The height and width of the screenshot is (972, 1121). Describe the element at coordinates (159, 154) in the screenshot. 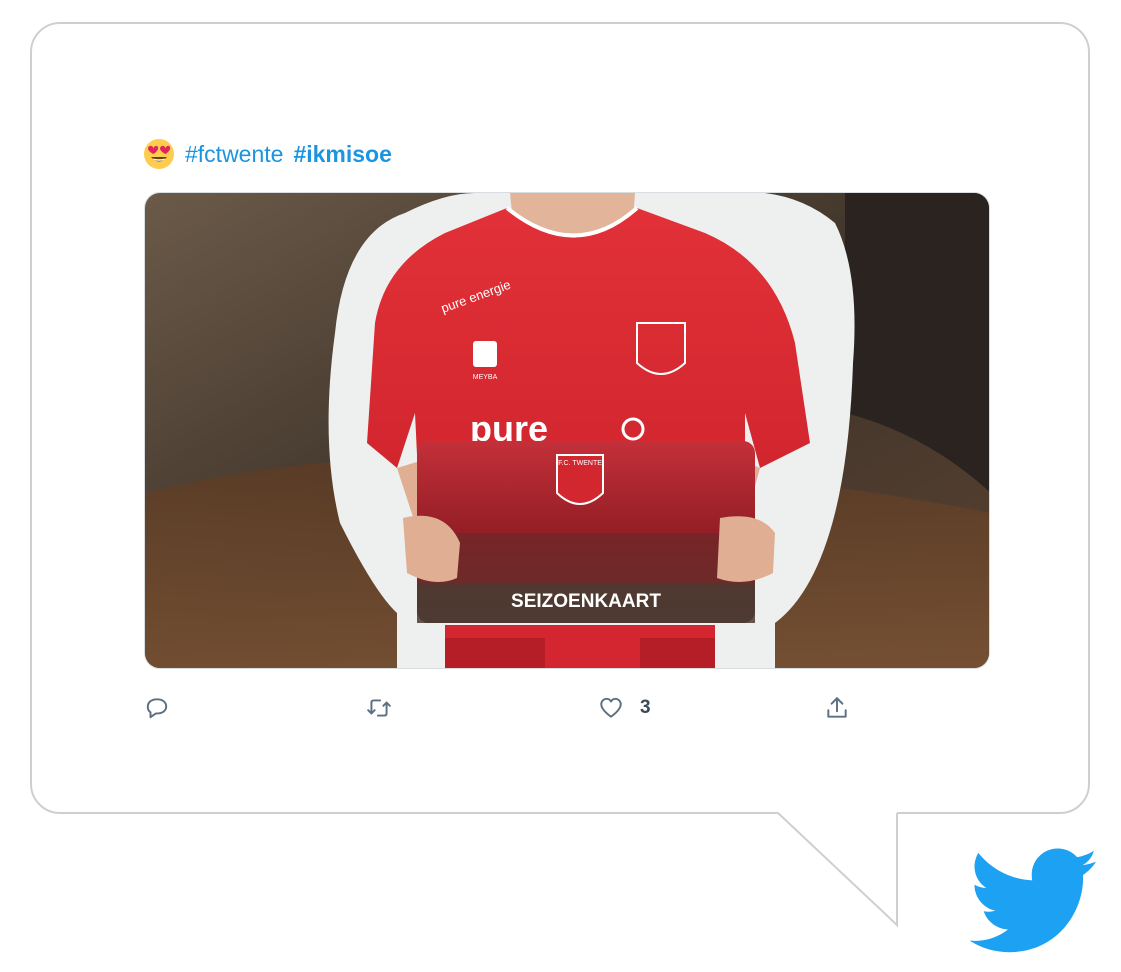

I see `heart-eyes-emoji-icon` at that location.